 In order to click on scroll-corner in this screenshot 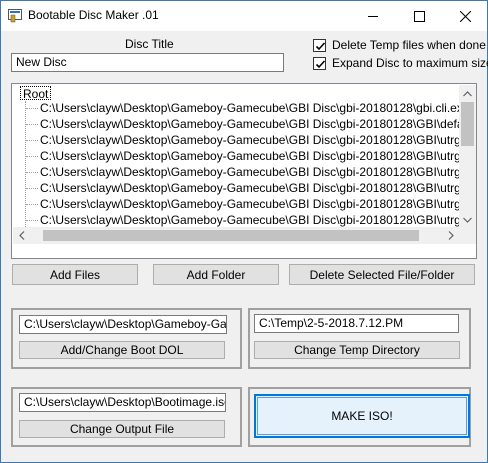, I will do `click(467, 235)`.